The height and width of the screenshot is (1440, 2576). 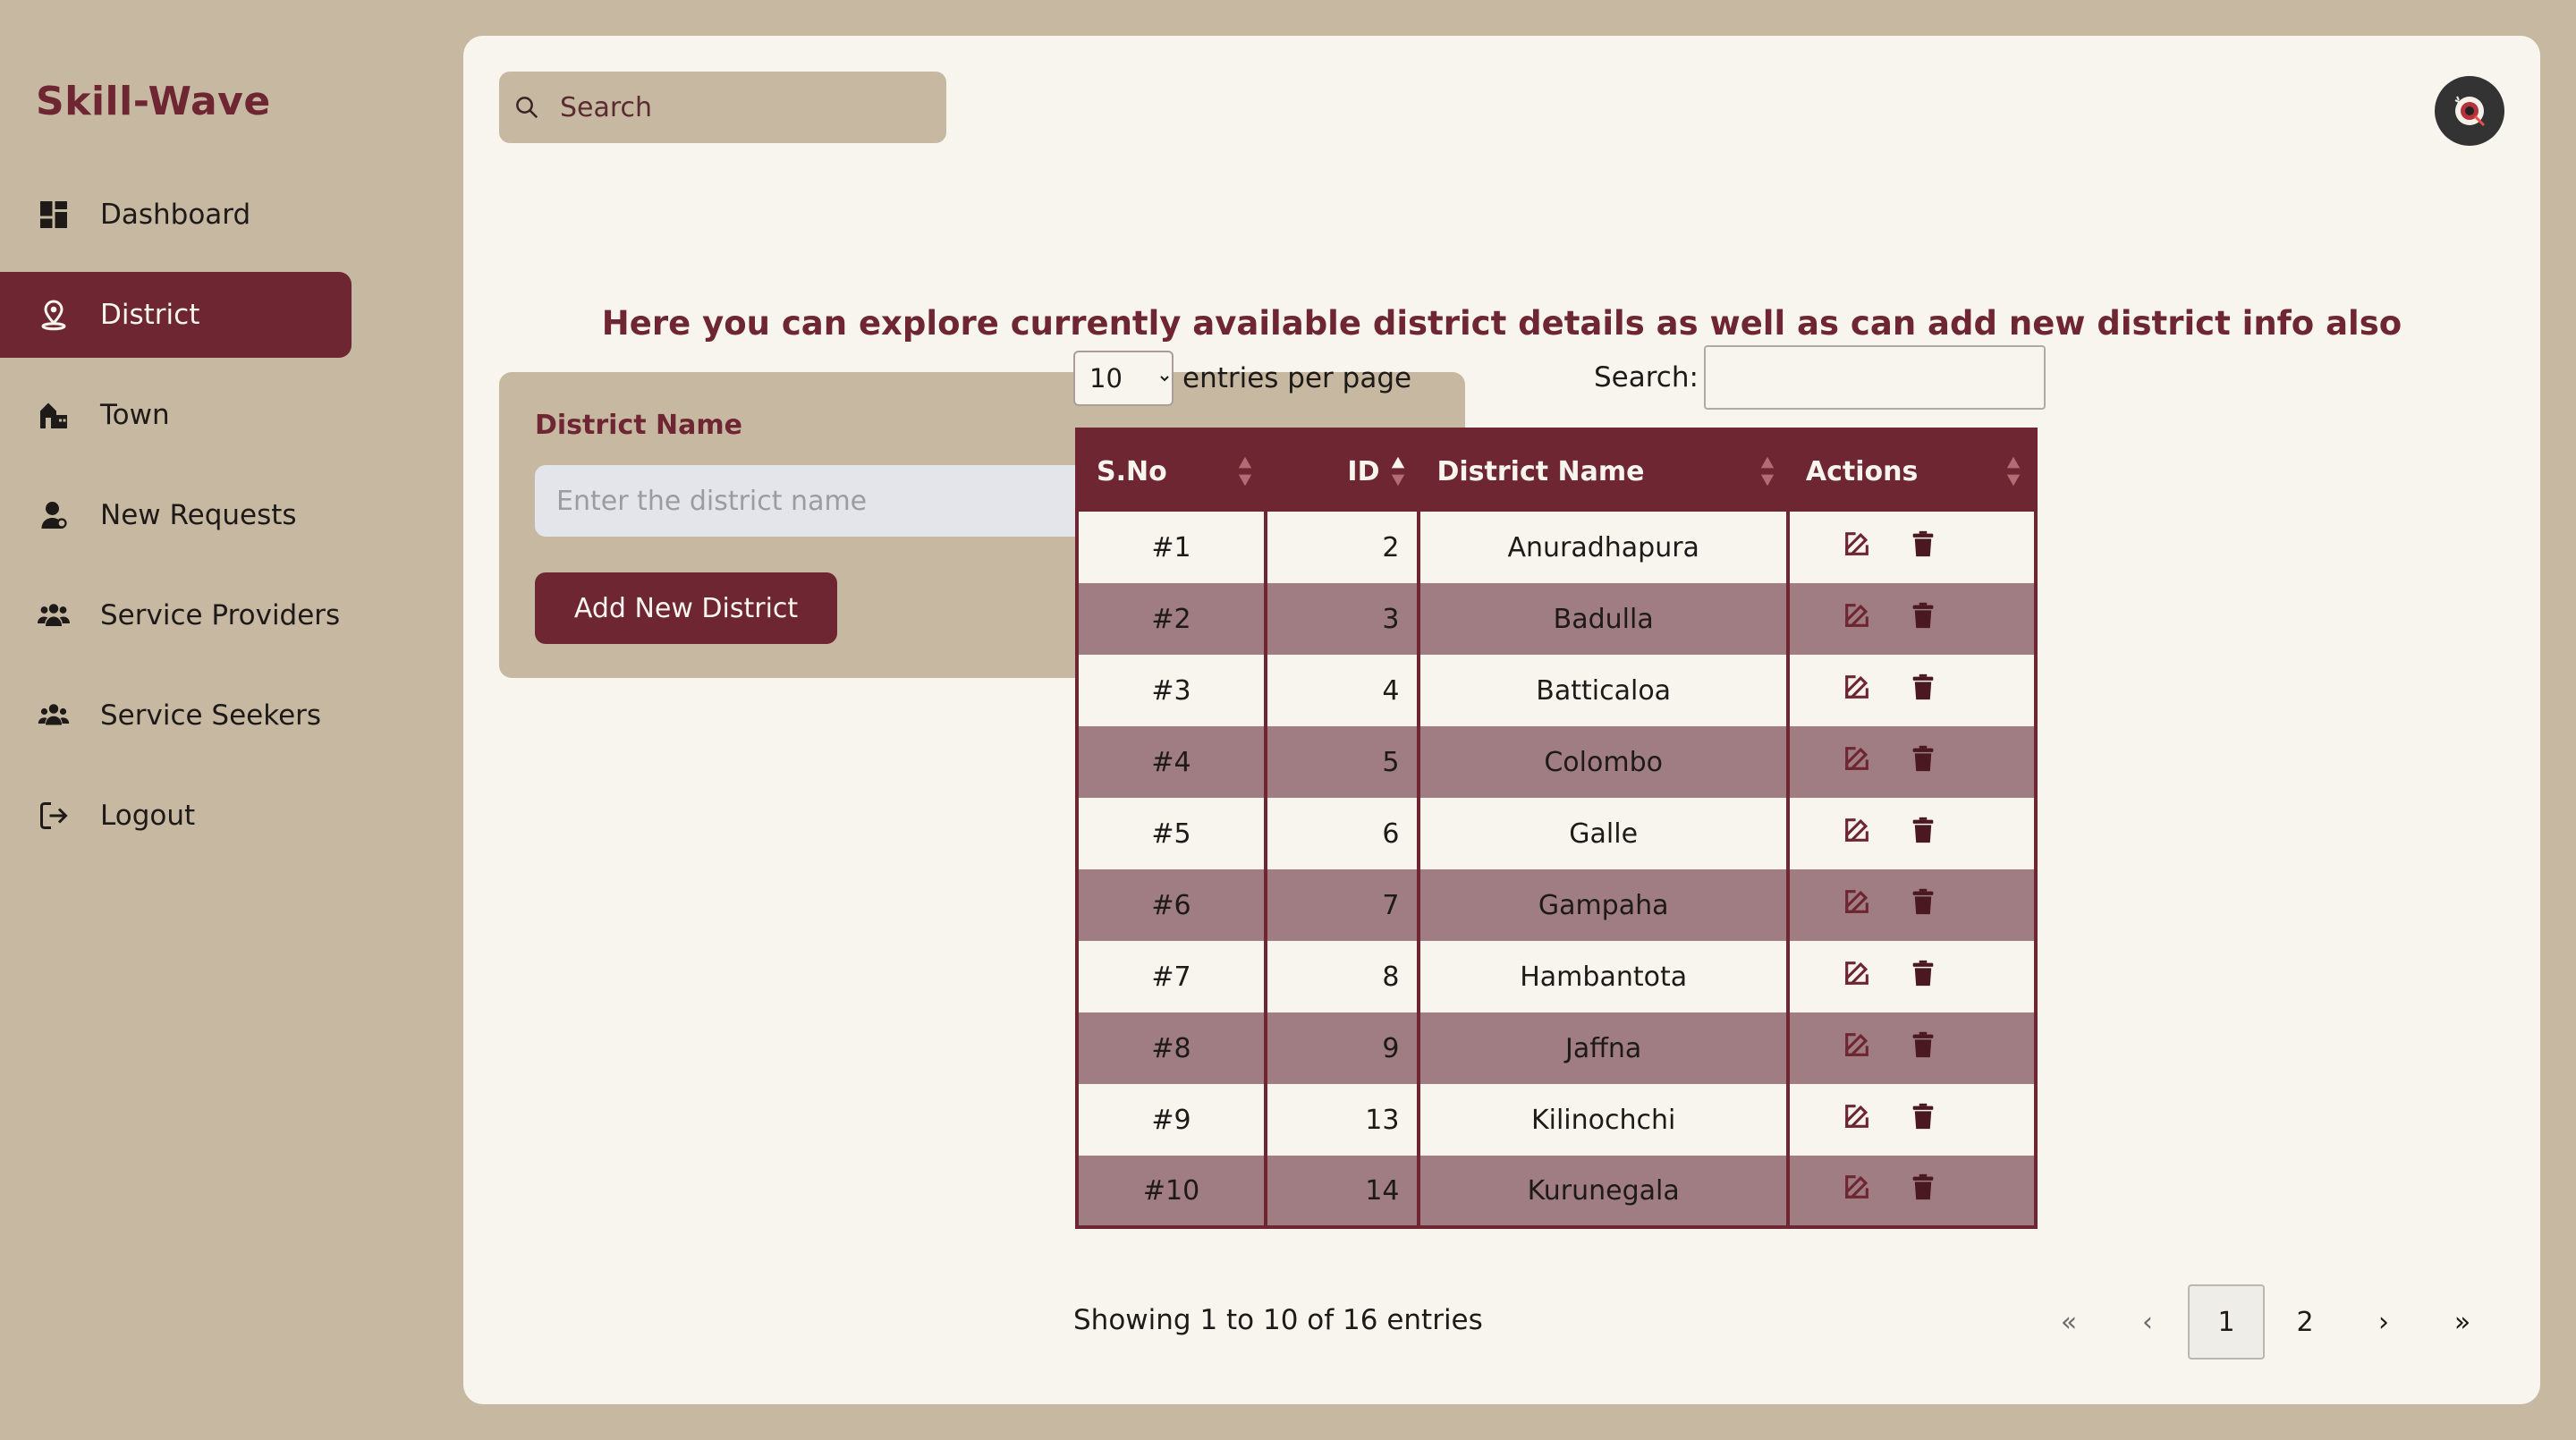 I want to click on table-row: #7 8 Hambantota, so click(x=1556, y=976).